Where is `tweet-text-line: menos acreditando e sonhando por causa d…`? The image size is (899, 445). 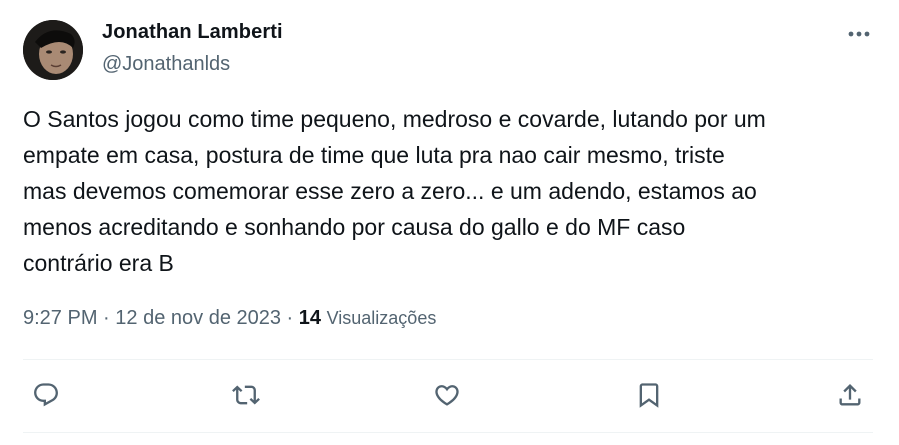 tweet-text-line: menos acreditando e sonhando por causa d… is located at coordinates (354, 227).